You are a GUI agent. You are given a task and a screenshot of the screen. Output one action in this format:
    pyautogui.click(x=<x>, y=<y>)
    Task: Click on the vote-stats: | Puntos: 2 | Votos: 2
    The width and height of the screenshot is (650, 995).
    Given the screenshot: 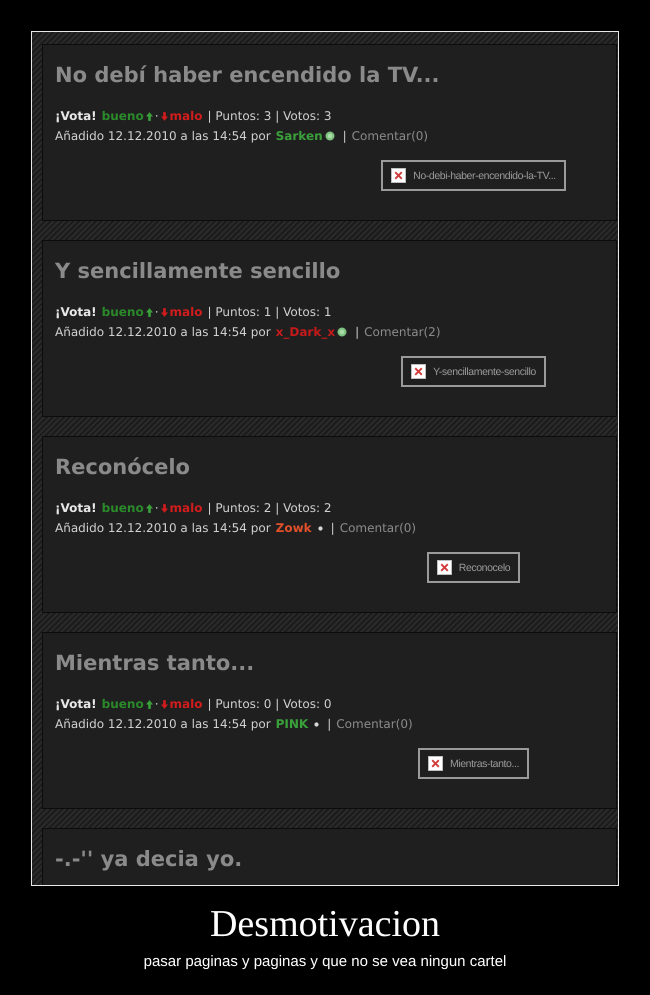 What is the action you would take?
    pyautogui.click(x=270, y=508)
    